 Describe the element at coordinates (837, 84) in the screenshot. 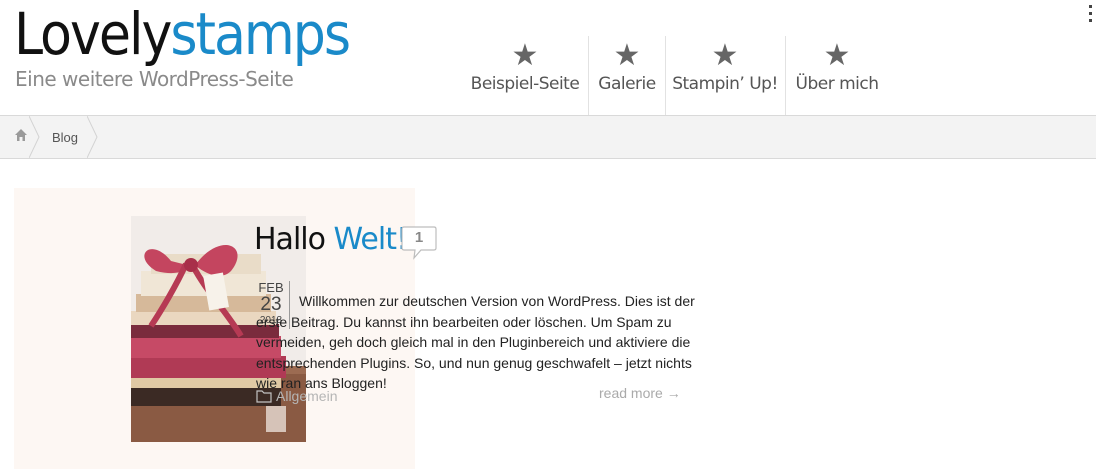

I see `nav-item-label: Über mich` at that location.